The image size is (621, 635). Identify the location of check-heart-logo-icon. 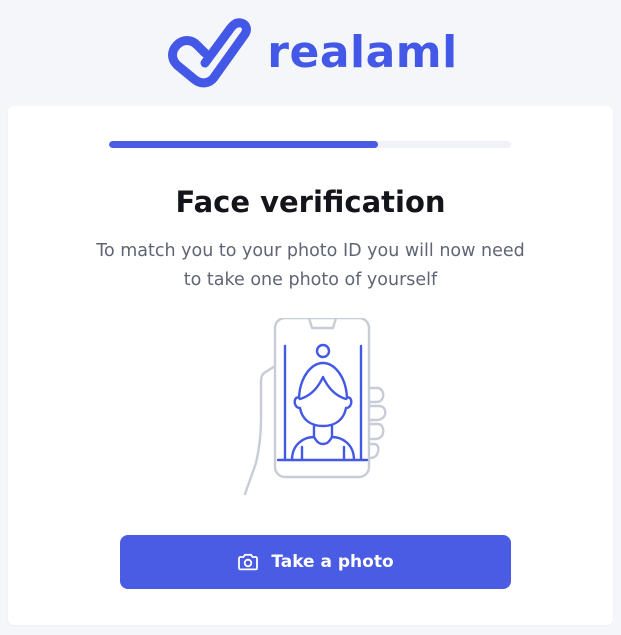
(210, 53).